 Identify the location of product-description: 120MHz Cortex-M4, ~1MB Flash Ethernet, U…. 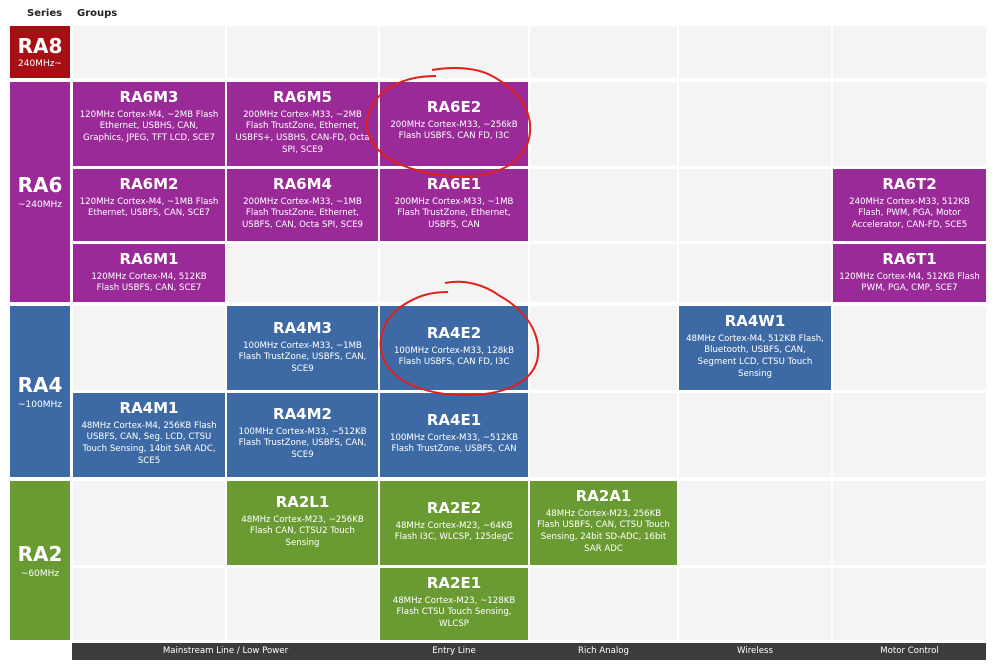
(149, 207).